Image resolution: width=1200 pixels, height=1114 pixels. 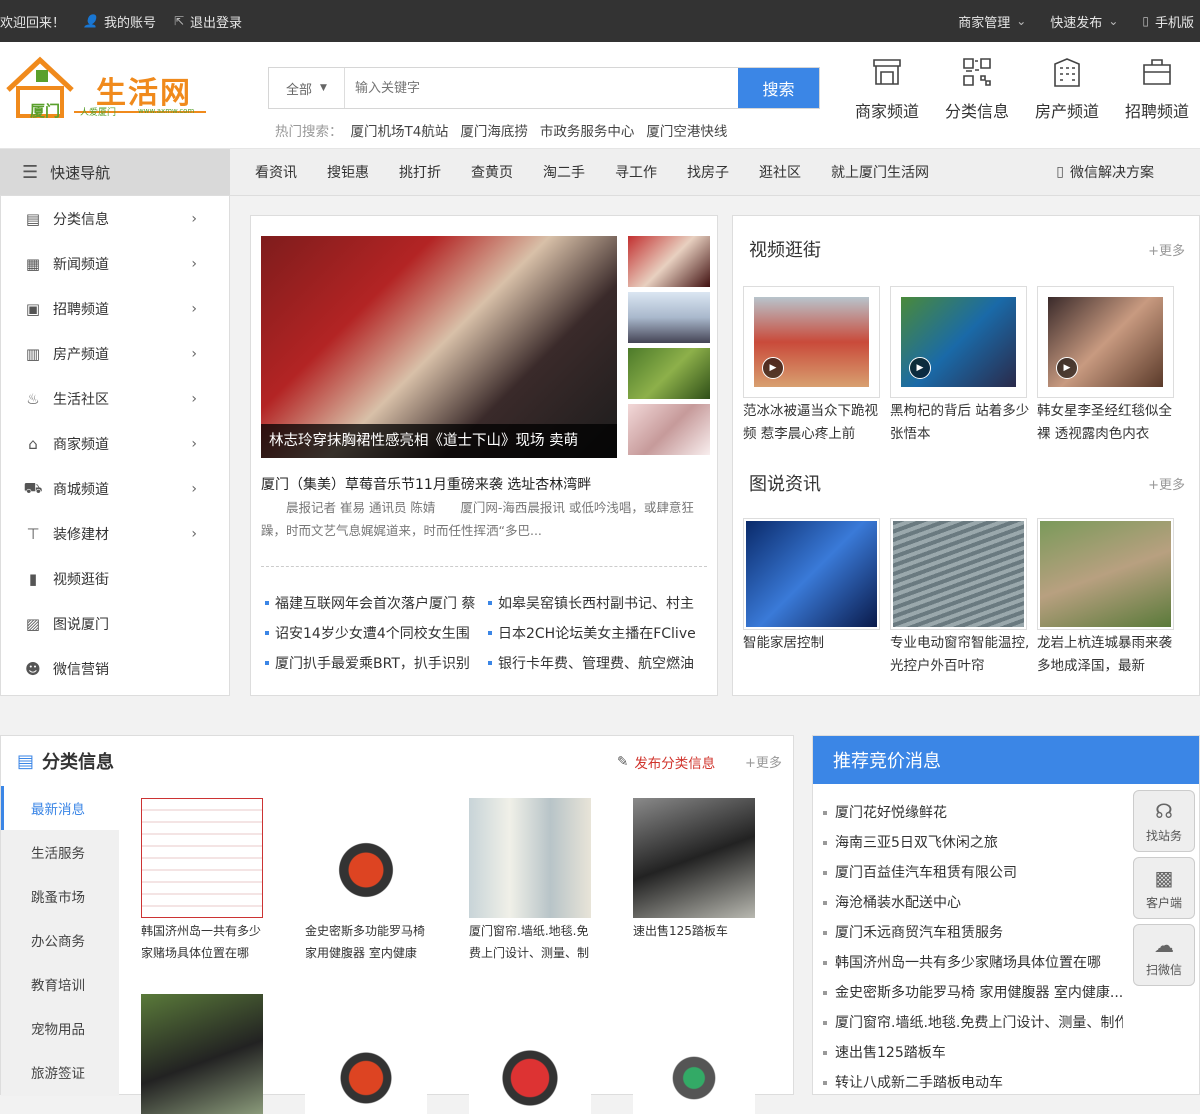 I want to click on video-caption: 韩女星李圣经红毯似全裸 透视露肉色内衣, so click(x=1107, y=423).